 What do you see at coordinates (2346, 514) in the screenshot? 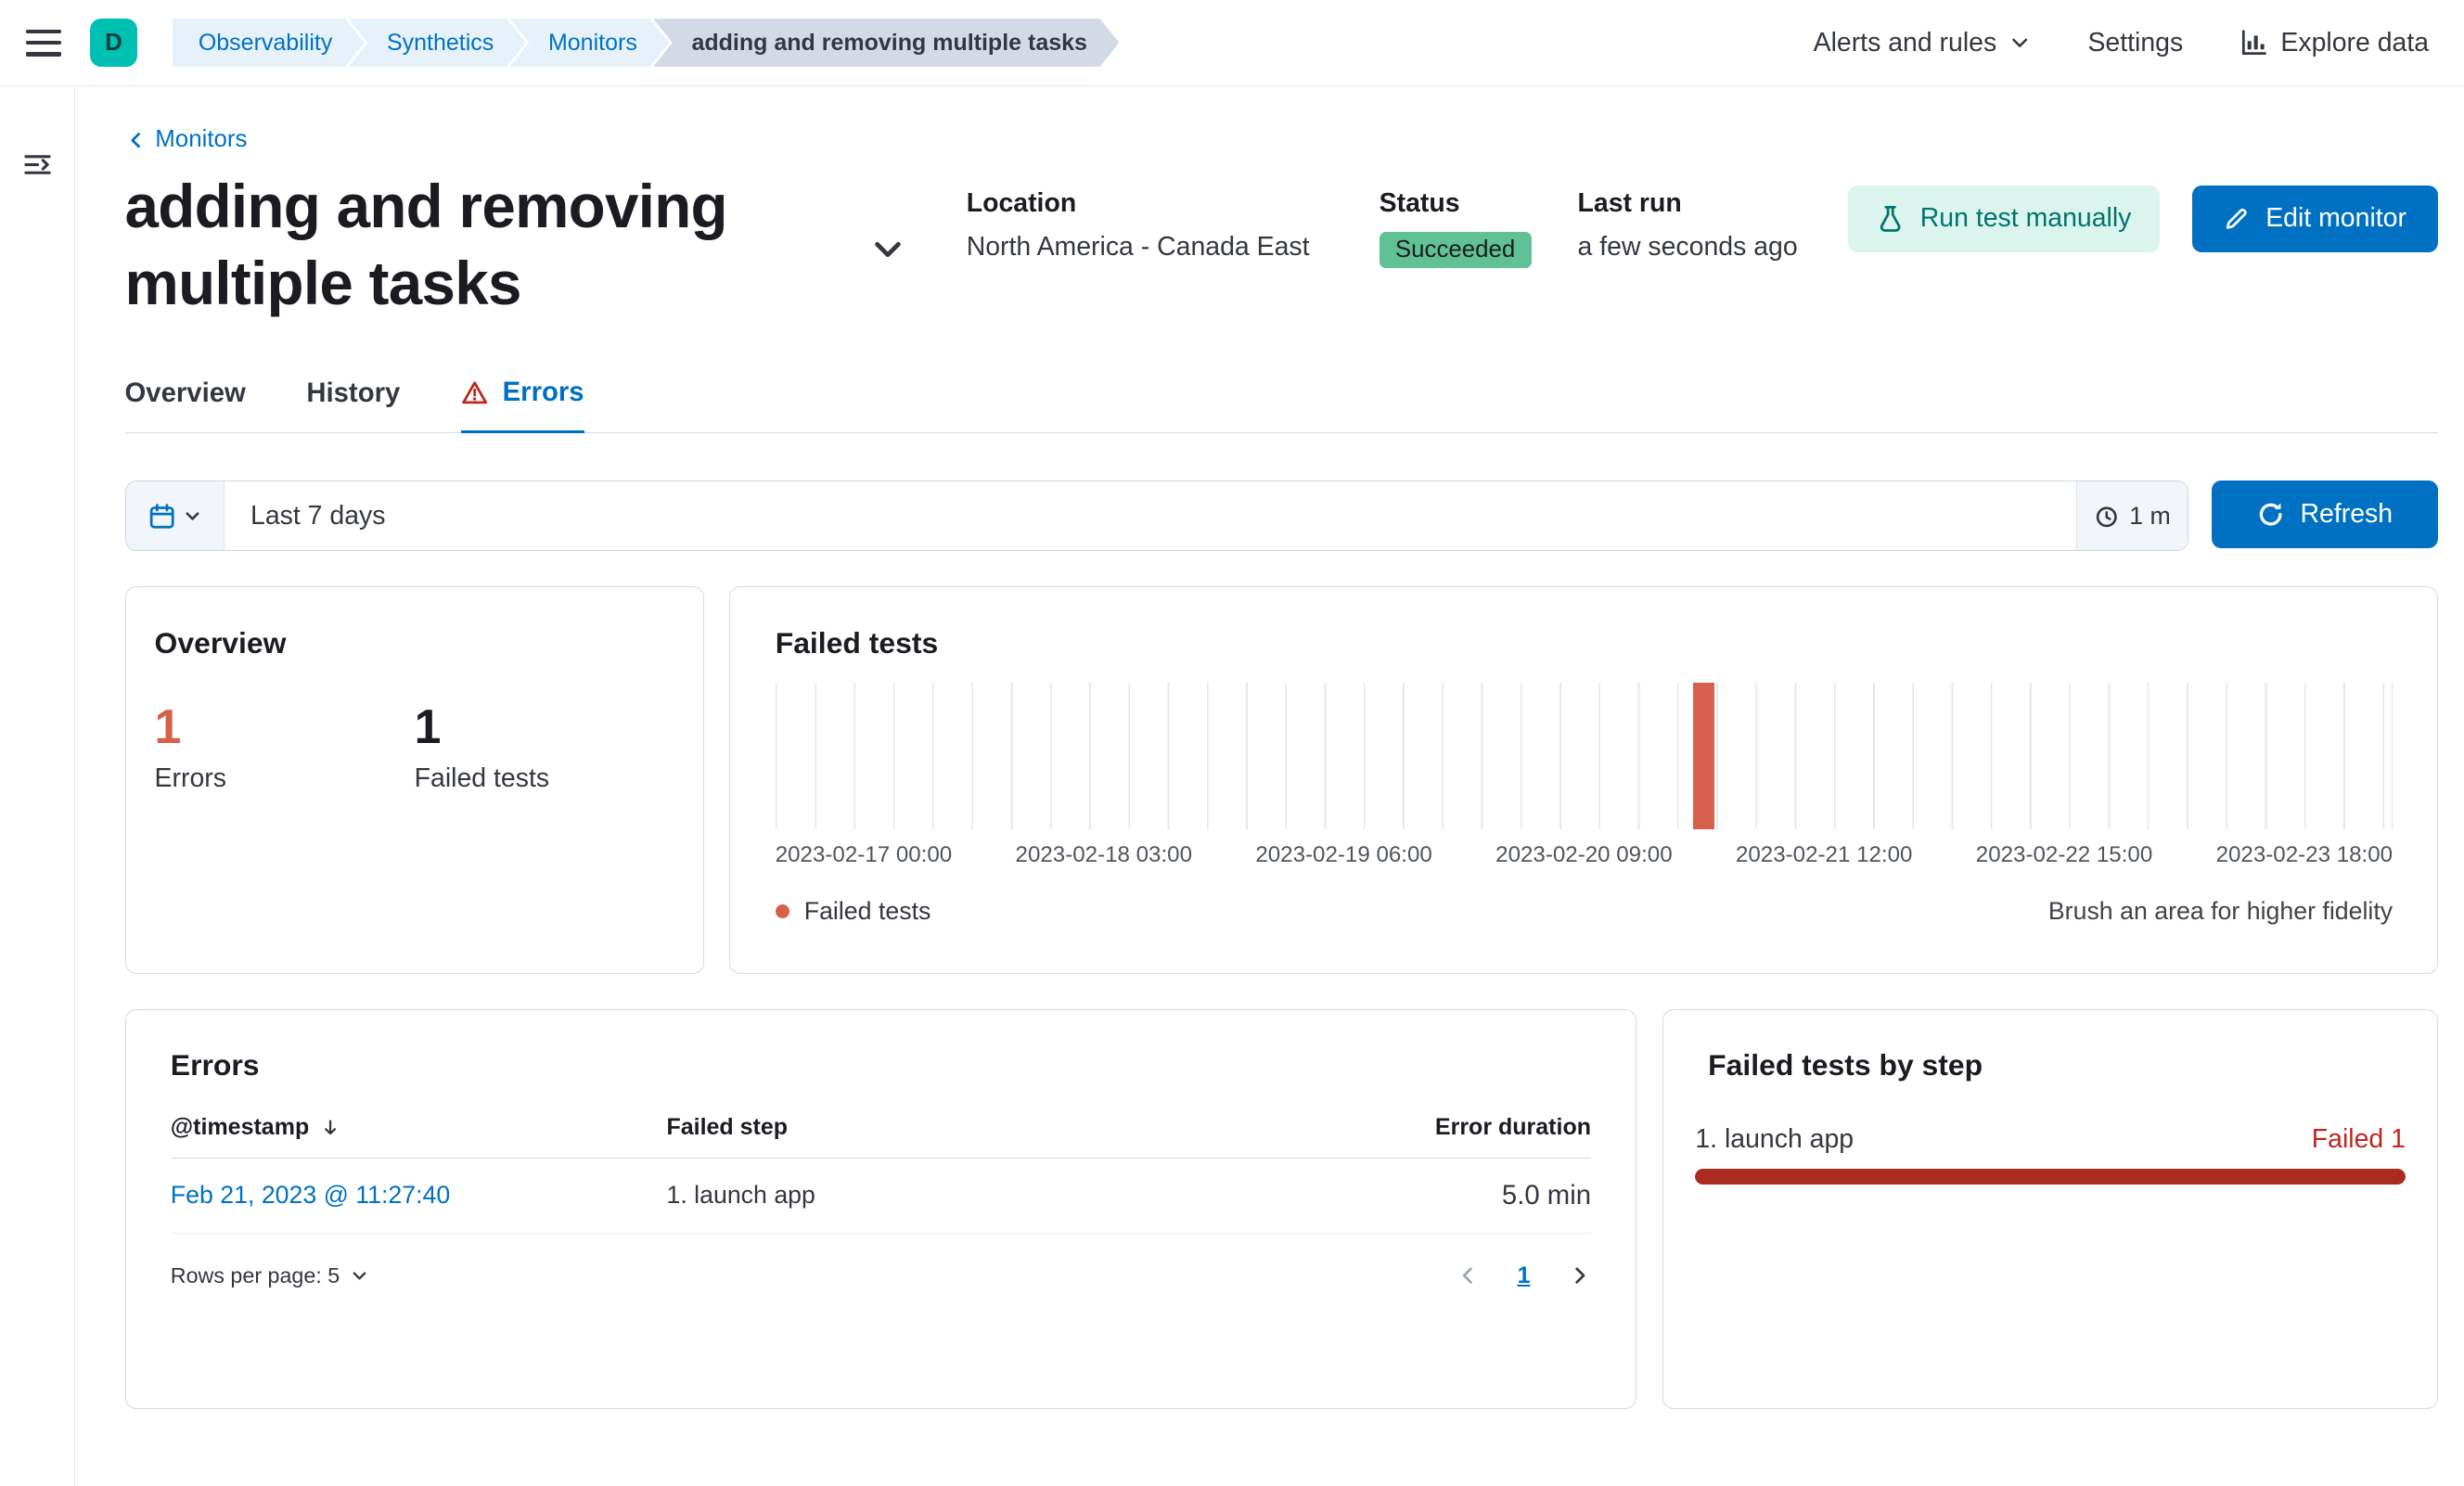
I see `refresh-label: Refresh` at bounding box center [2346, 514].